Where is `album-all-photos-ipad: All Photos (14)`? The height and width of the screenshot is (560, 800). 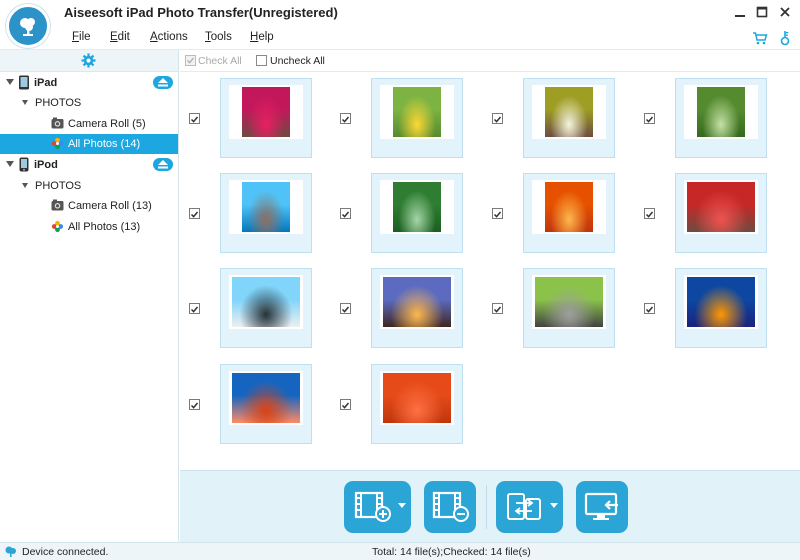 album-all-photos-ipad: All Photos (14) is located at coordinates (89, 144).